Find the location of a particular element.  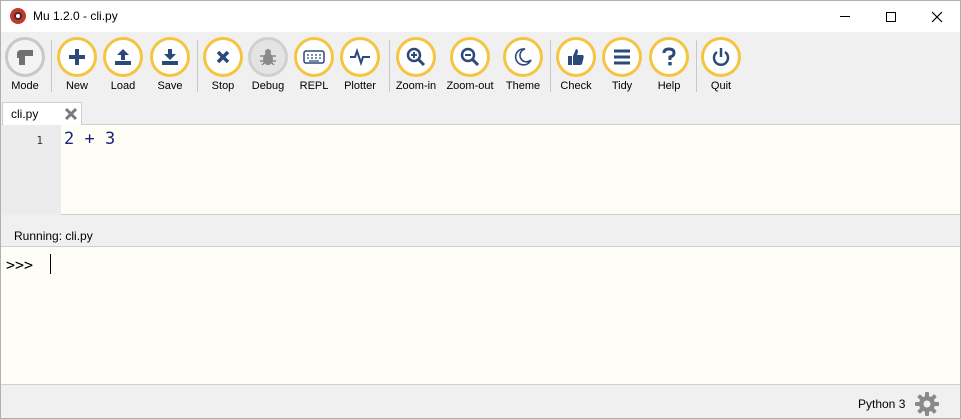

thumbs-up-icon is located at coordinates (576, 57).